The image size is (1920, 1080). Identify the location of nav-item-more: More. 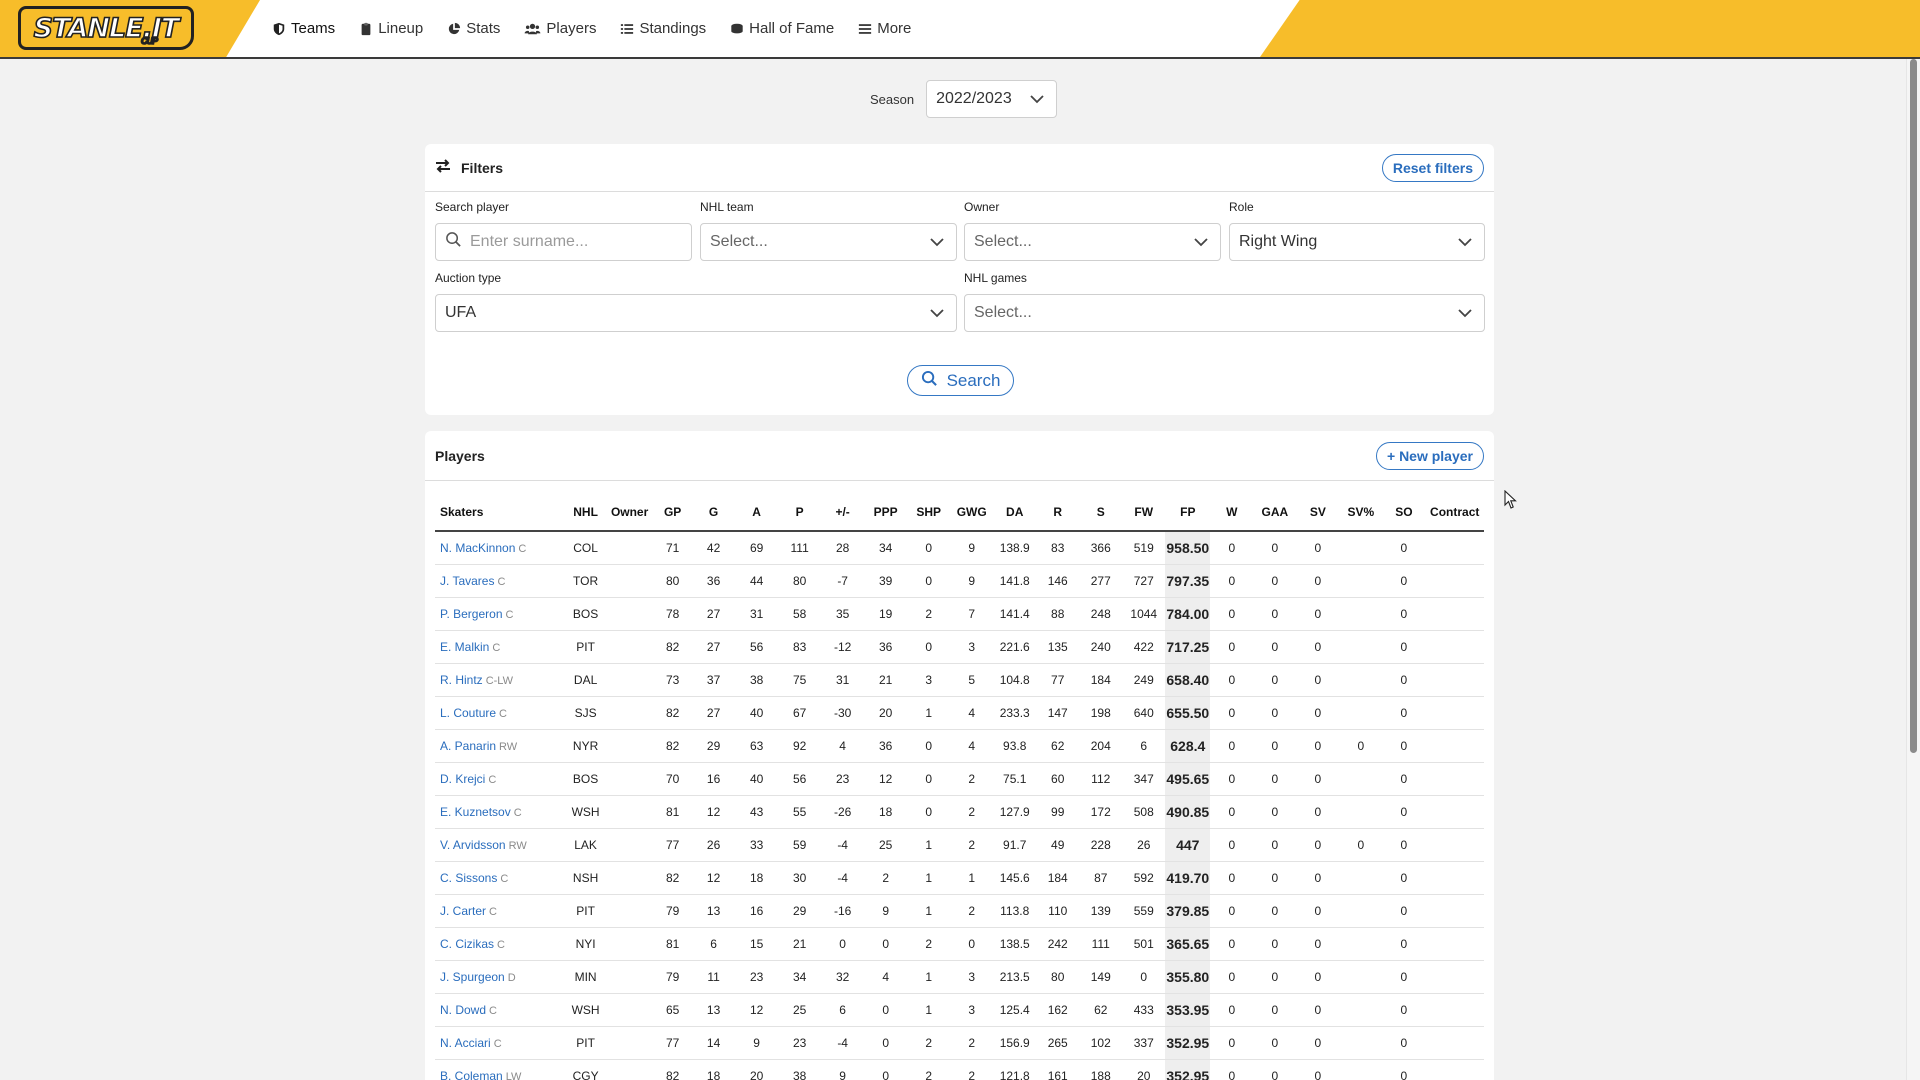
(884, 28).